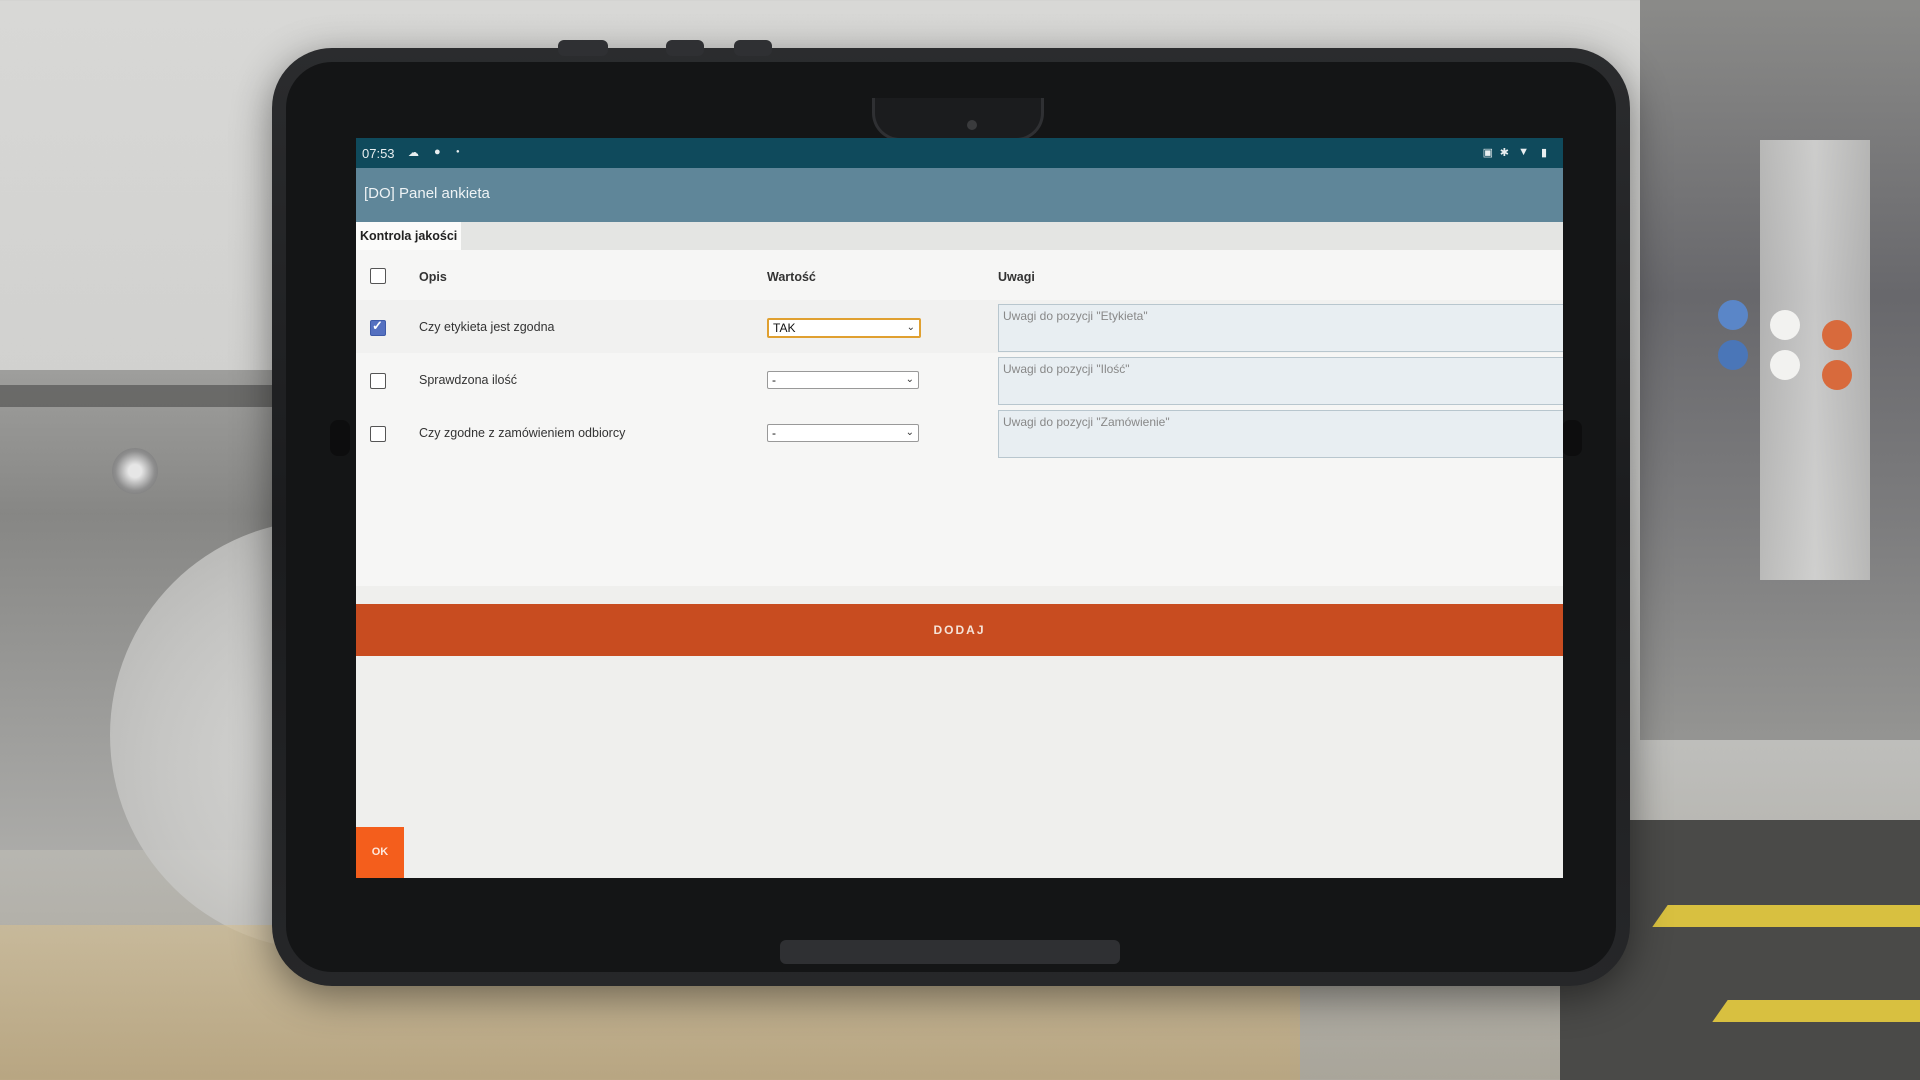  I want to click on select-all-checkbox, so click(378, 276).